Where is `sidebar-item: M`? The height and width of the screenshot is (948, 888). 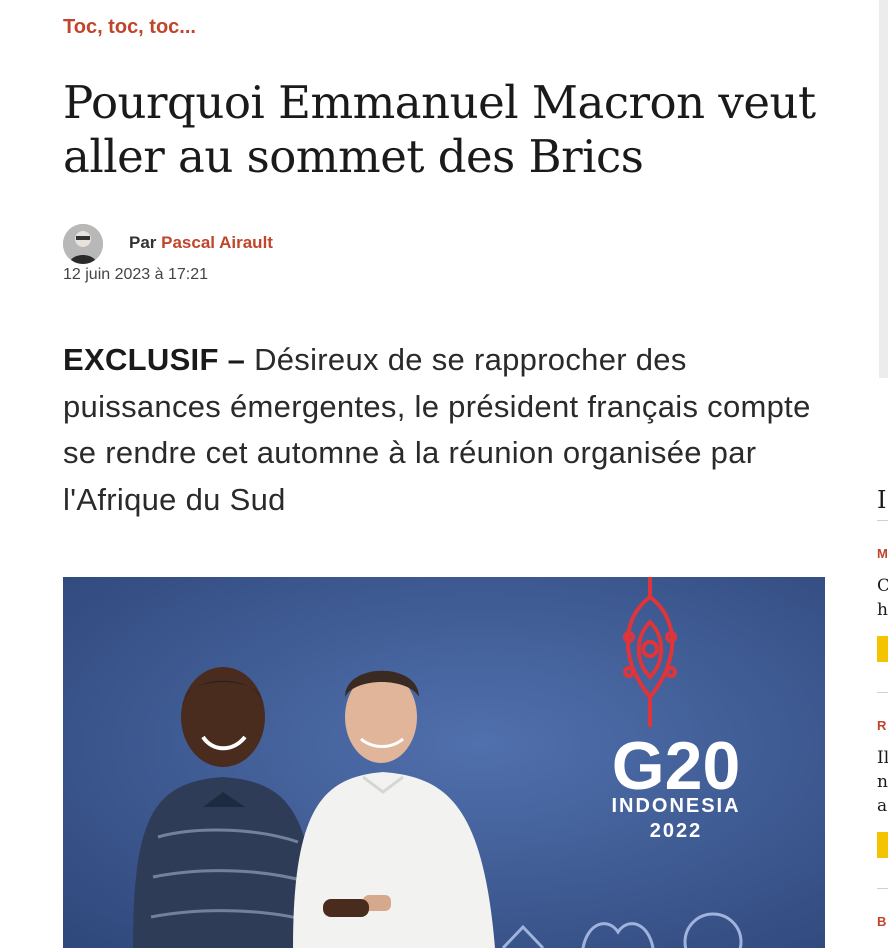 sidebar-item: M is located at coordinates (882, 553).